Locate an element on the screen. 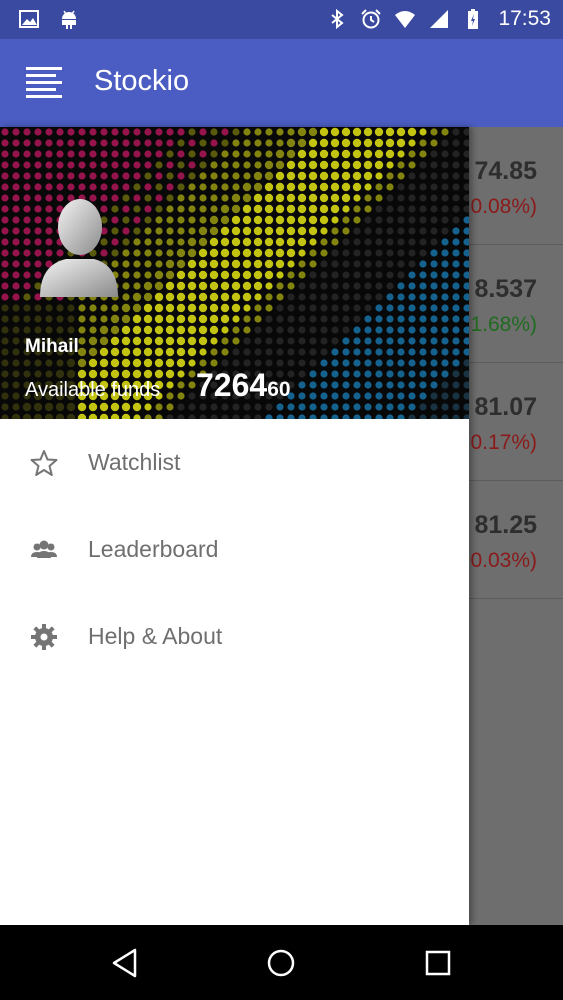 The height and width of the screenshot is (1000, 563). menu-item-label: Leaderboard is located at coordinates (153, 549).